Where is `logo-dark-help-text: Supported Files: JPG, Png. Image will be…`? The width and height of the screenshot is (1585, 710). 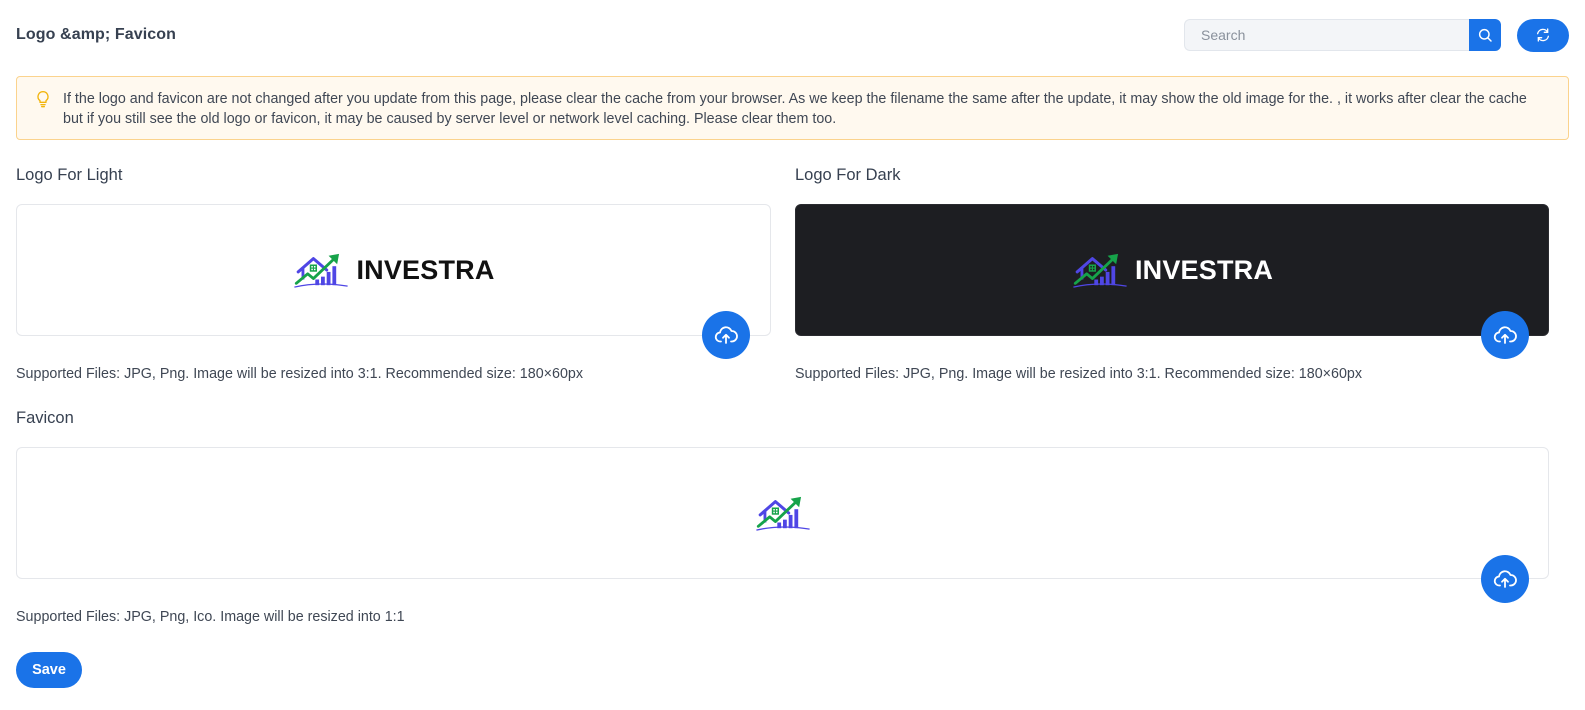 logo-dark-help-text: Supported Files: JPG, Png. Image will be… is located at coordinates (1079, 374).